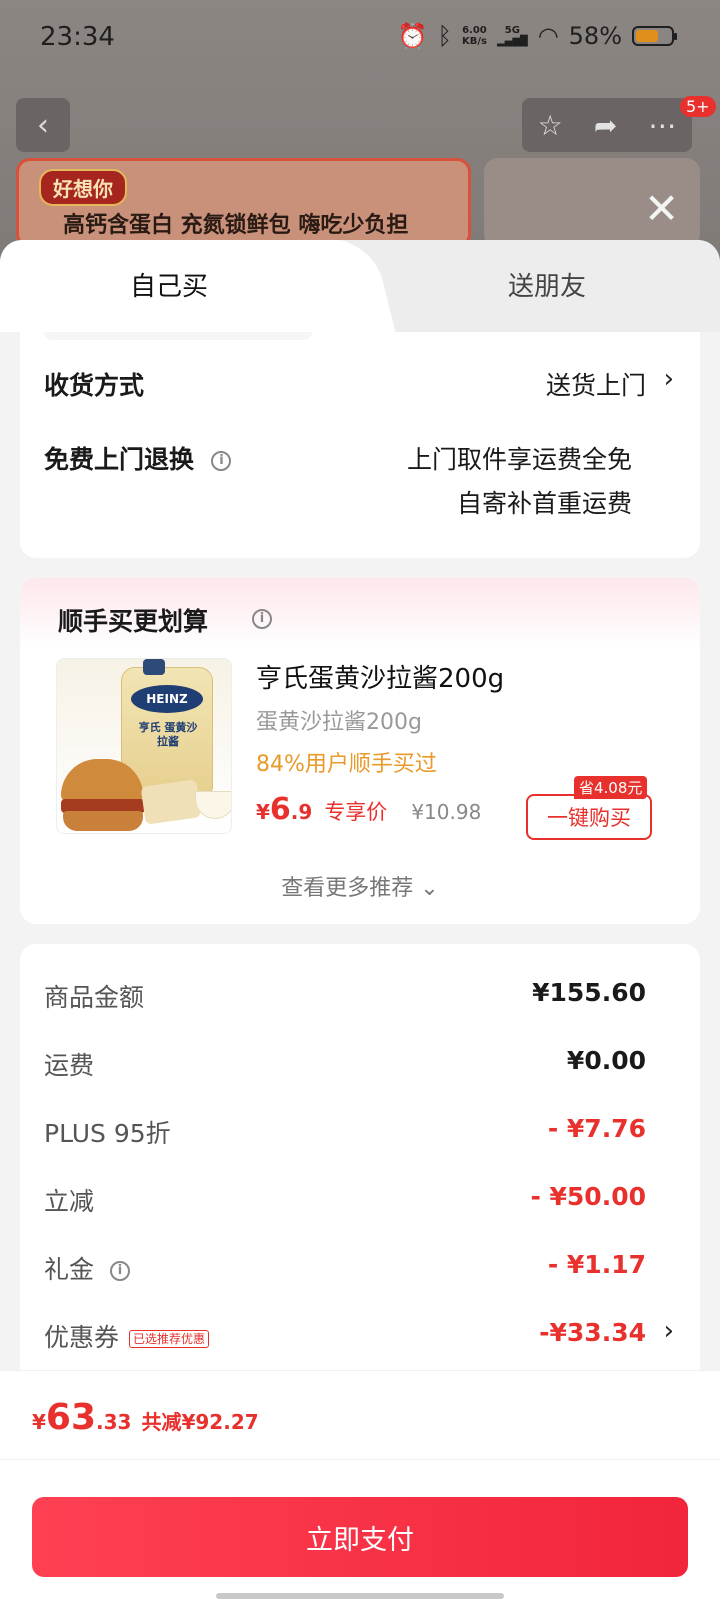  Describe the element at coordinates (107, 1133) in the screenshot. I see `fee-label-plus: PLUS 95折` at that location.